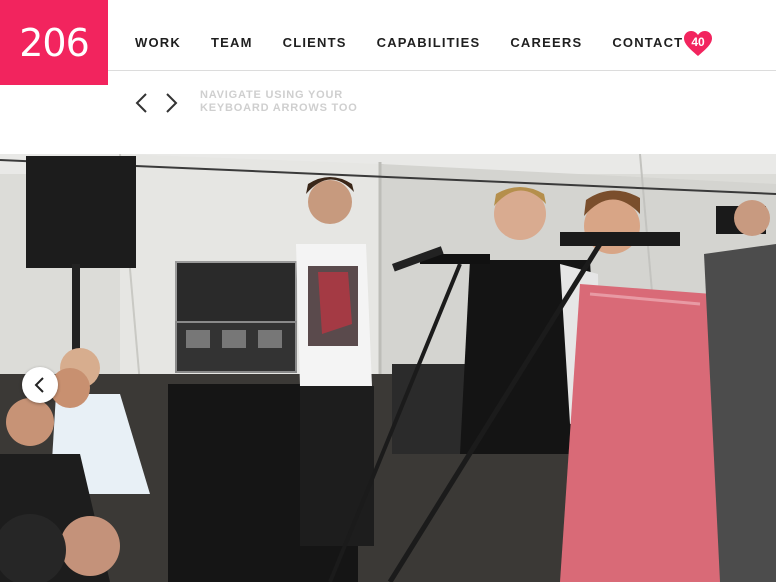 This screenshot has width=776, height=582. I want to click on chevron-right-icon, so click(172, 103).